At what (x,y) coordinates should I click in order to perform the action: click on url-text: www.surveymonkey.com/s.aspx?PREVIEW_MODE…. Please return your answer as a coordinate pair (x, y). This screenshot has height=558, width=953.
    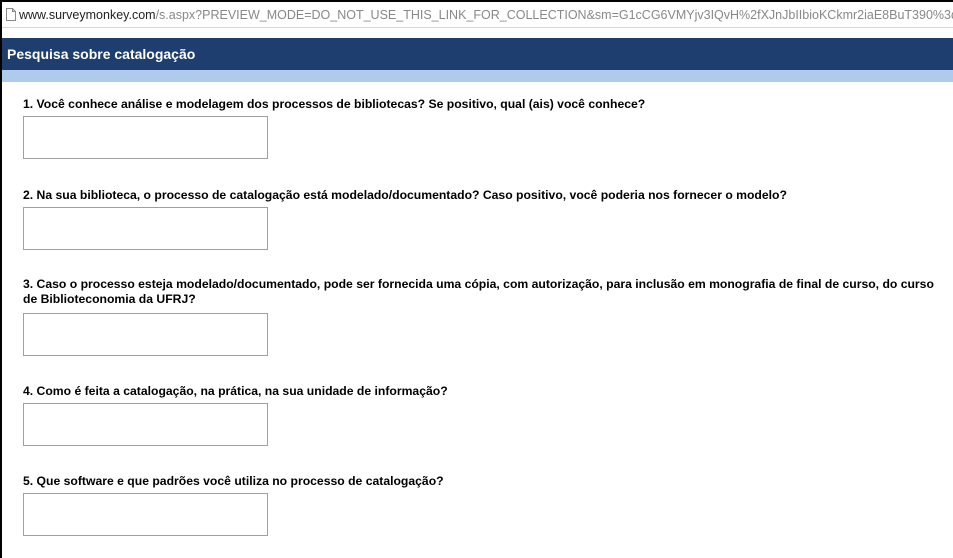
    Looking at the image, I should click on (486, 15).